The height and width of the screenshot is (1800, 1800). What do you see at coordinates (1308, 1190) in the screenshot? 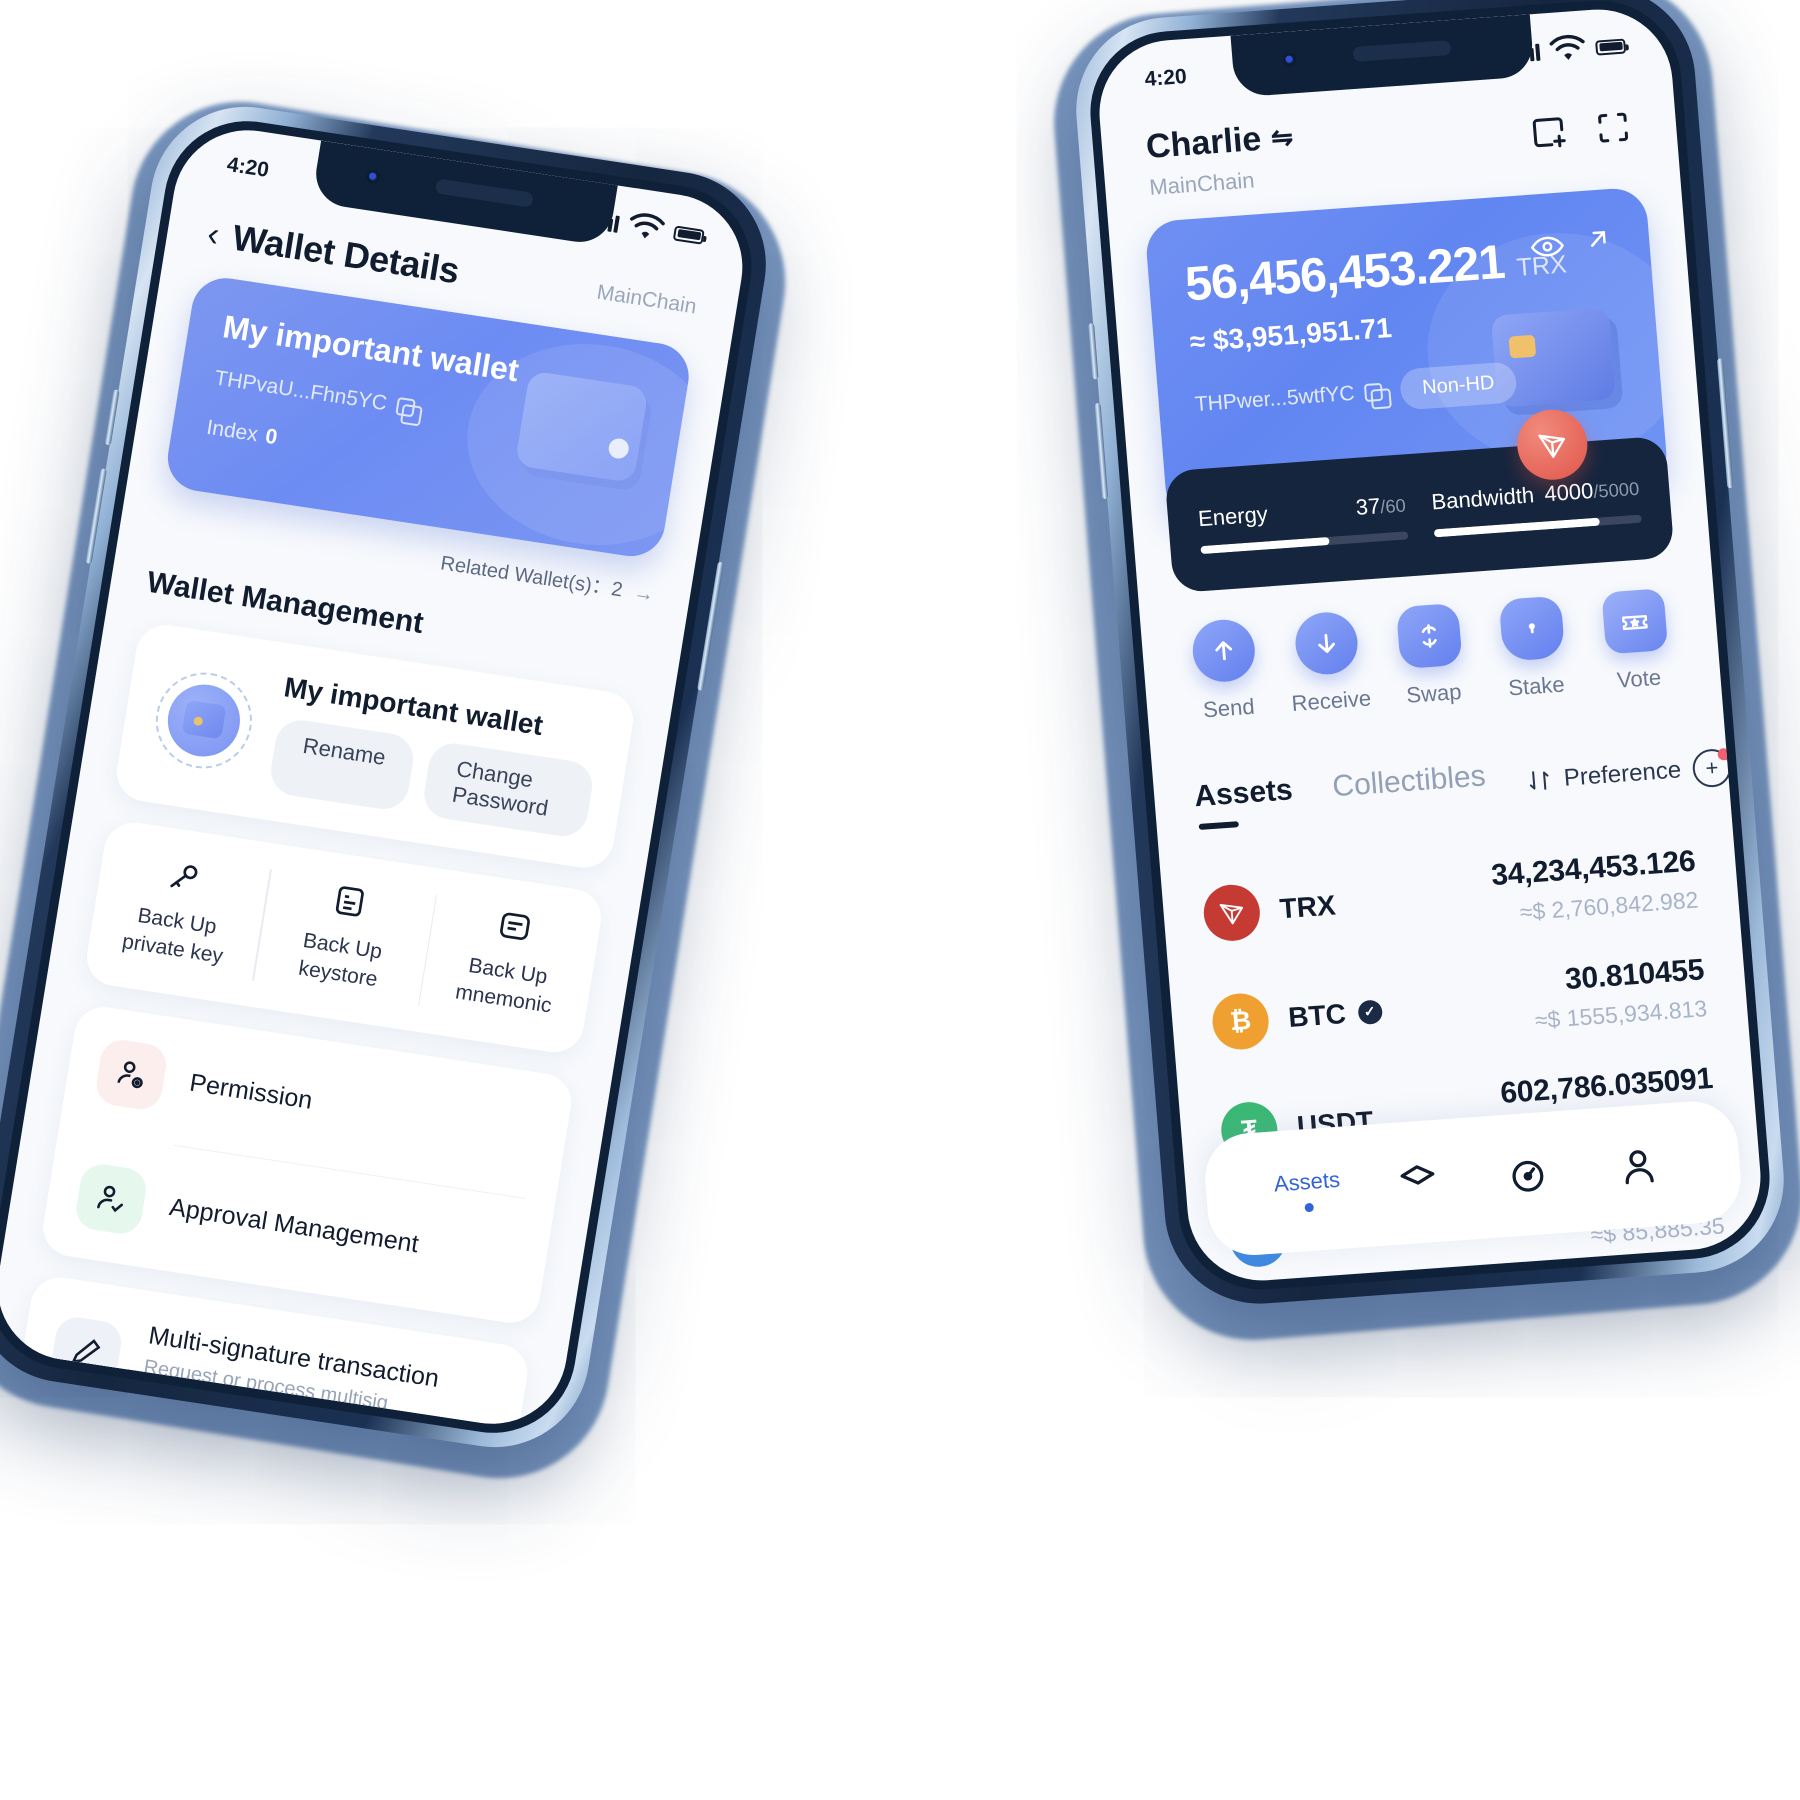
I see `tabbar-item-assets: Assets` at bounding box center [1308, 1190].